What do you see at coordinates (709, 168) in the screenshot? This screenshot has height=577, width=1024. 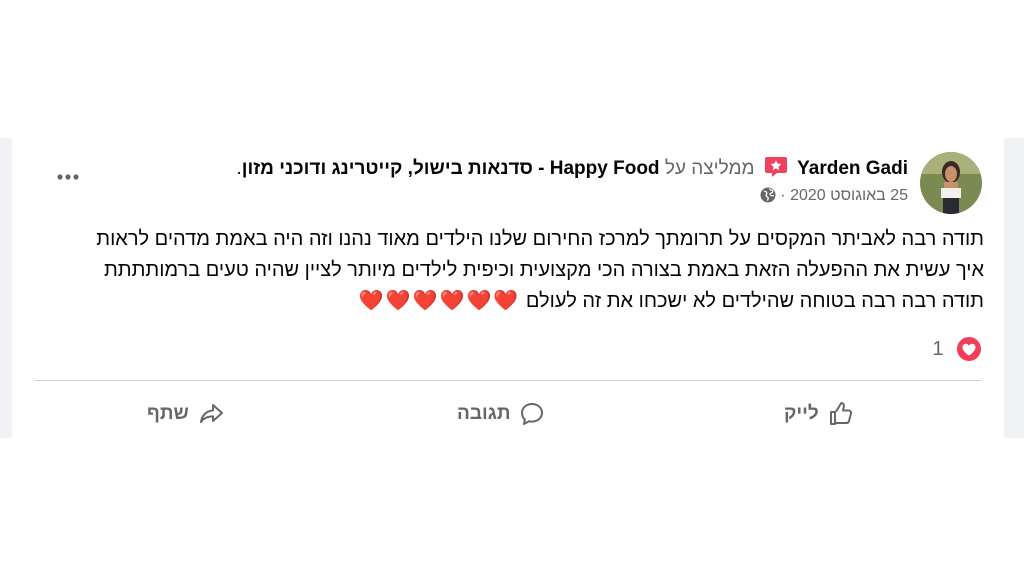 I see `recommends-label: ממליצה על` at bounding box center [709, 168].